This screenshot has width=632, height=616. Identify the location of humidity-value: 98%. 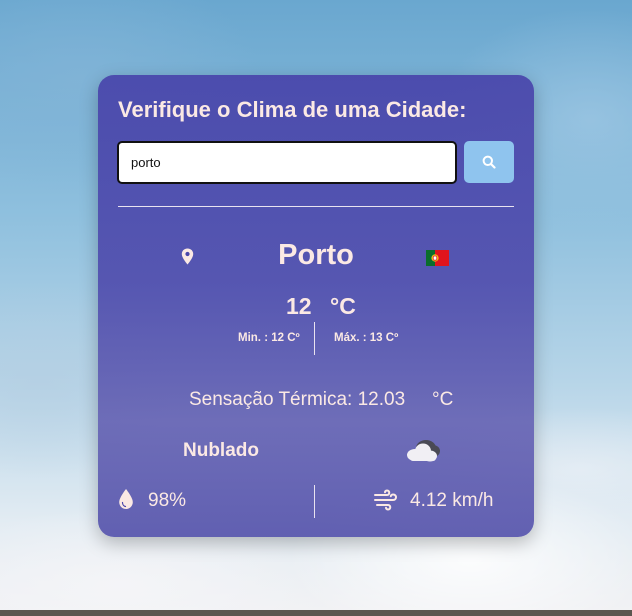
(167, 500).